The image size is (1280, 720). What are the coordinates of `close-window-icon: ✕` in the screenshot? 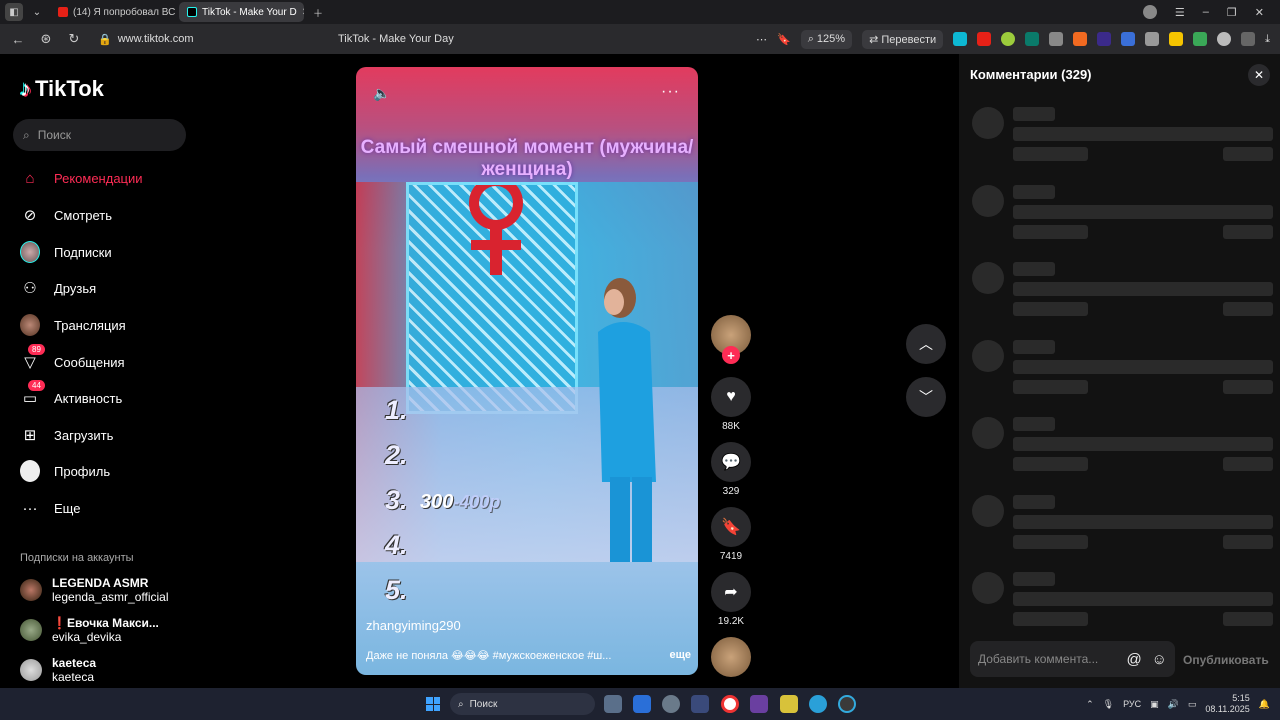 It's located at (1259, 12).